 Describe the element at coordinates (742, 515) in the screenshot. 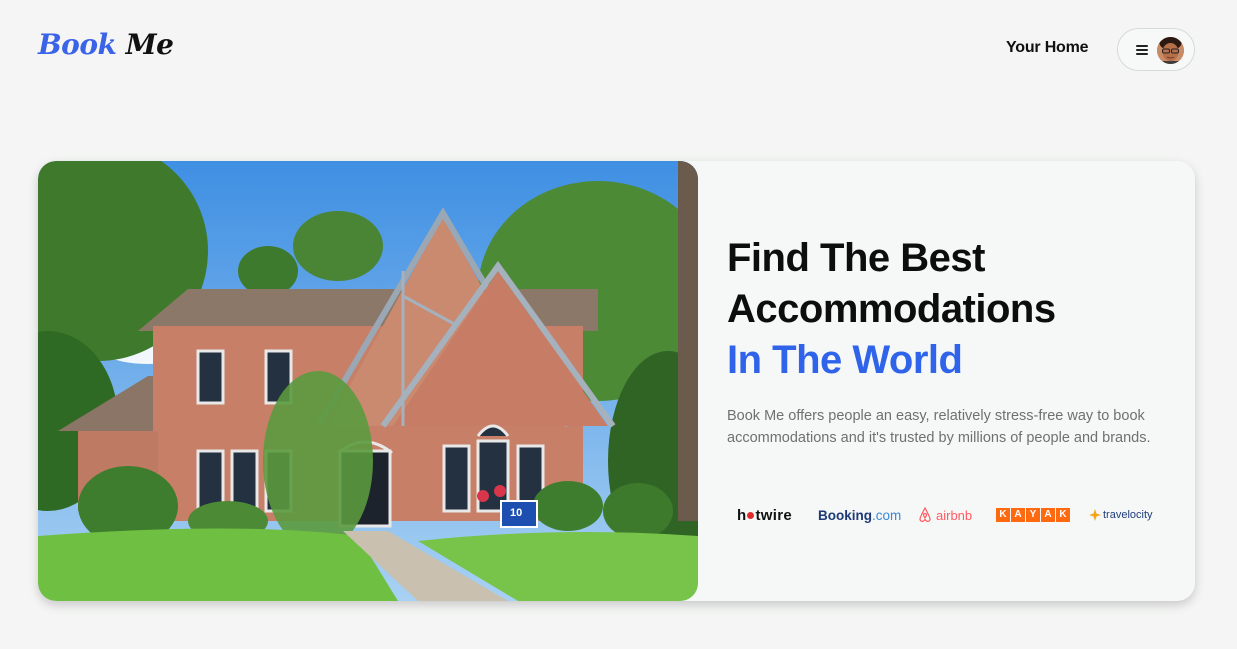

I see `hotwire-text-a: h` at that location.